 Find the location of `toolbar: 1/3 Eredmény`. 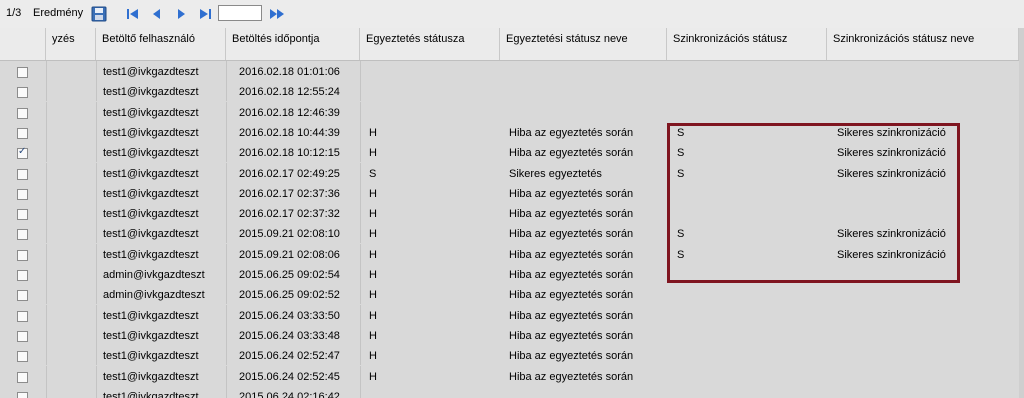

toolbar: 1/3 Eredmény is located at coordinates (512, 14).